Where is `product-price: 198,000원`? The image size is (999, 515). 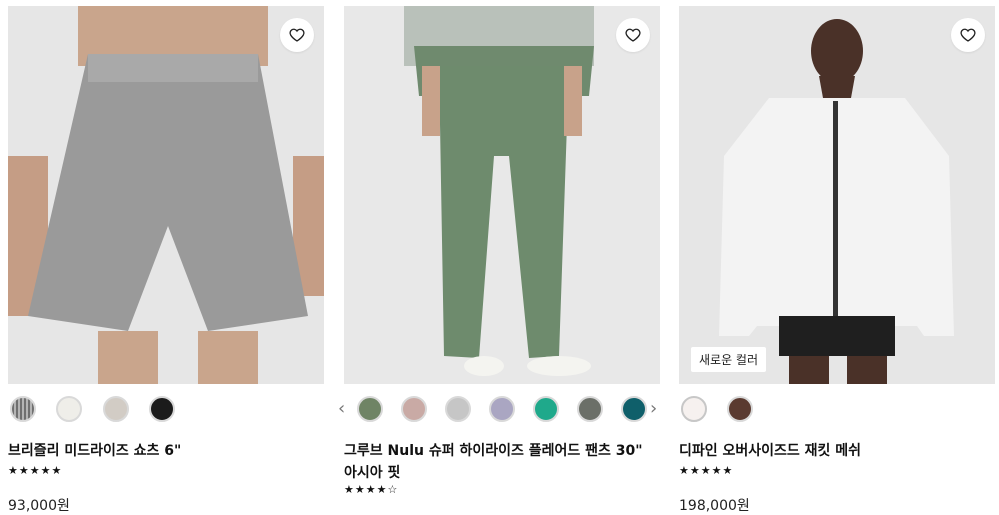
product-price: 198,000원 is located at coordinates (714, 506).